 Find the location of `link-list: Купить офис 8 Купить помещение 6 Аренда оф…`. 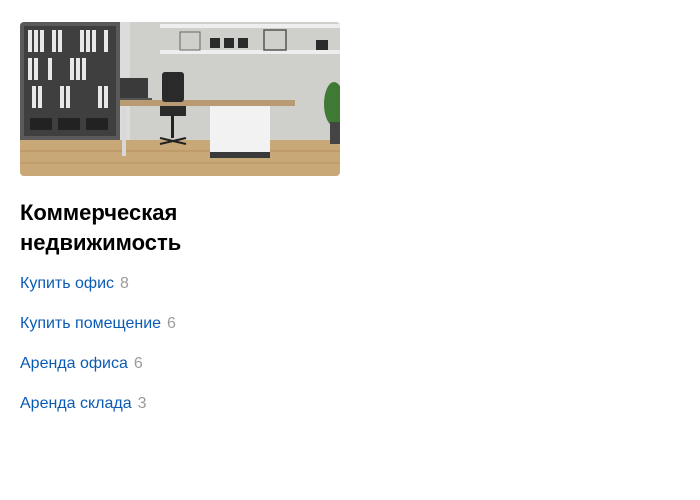

link-list: Купить офис 8 Купить помещение 6 Аренда оф… is located at coordinates (180, 354).